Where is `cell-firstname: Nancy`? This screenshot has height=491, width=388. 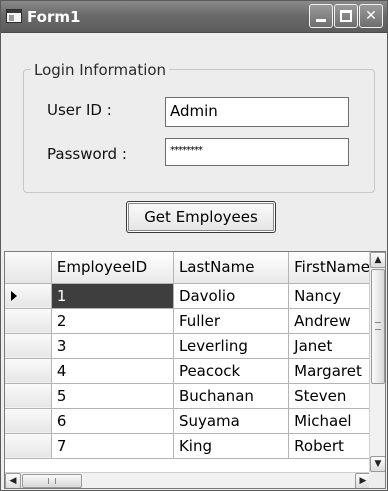
cell-firstname: Nancy is located at coordinates (329, 296).